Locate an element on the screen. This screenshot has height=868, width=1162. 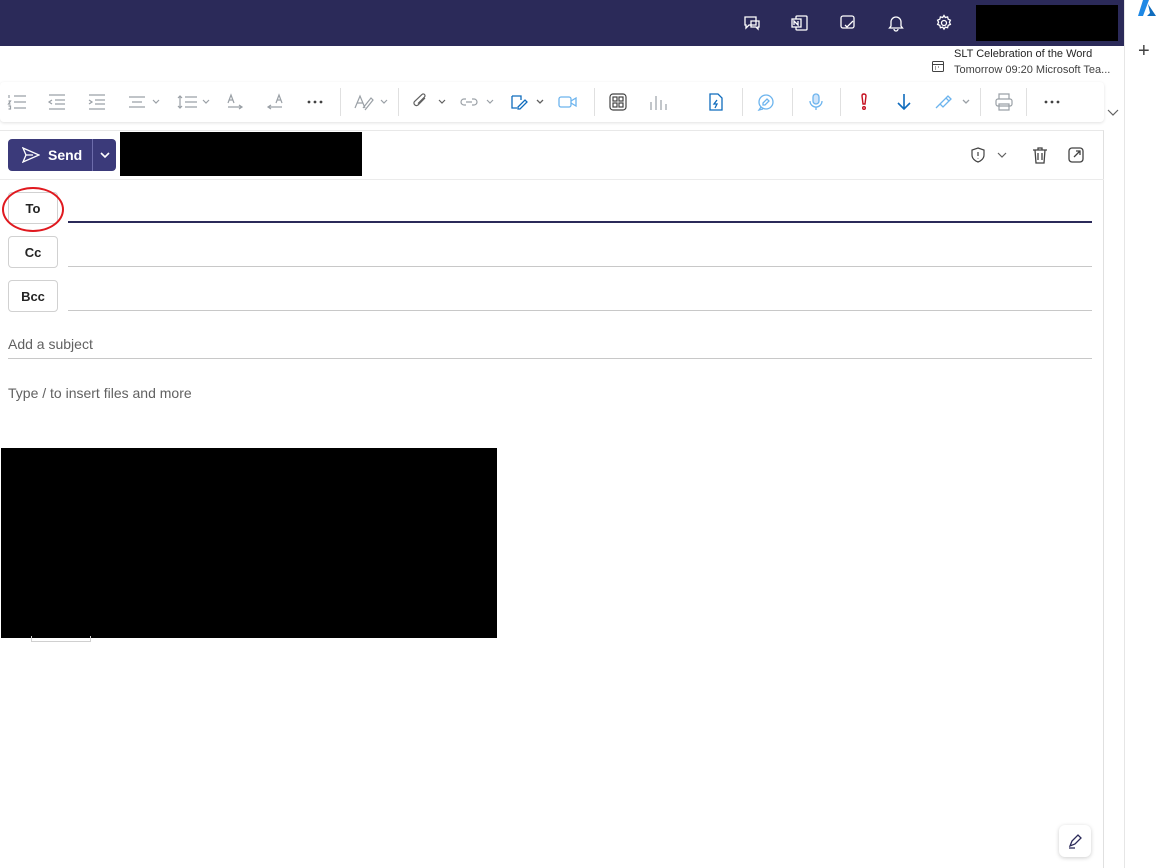
to-field is located at coordinates (580, 222).